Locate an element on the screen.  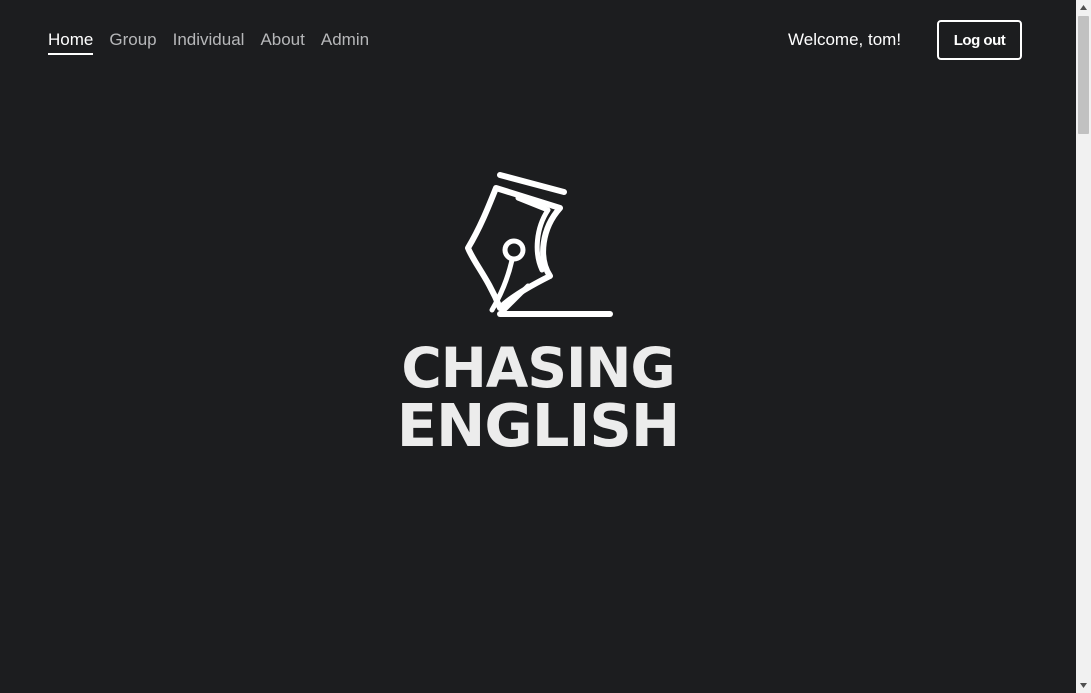
nav-item-admin: Admin is located at coordinates (345, 42).